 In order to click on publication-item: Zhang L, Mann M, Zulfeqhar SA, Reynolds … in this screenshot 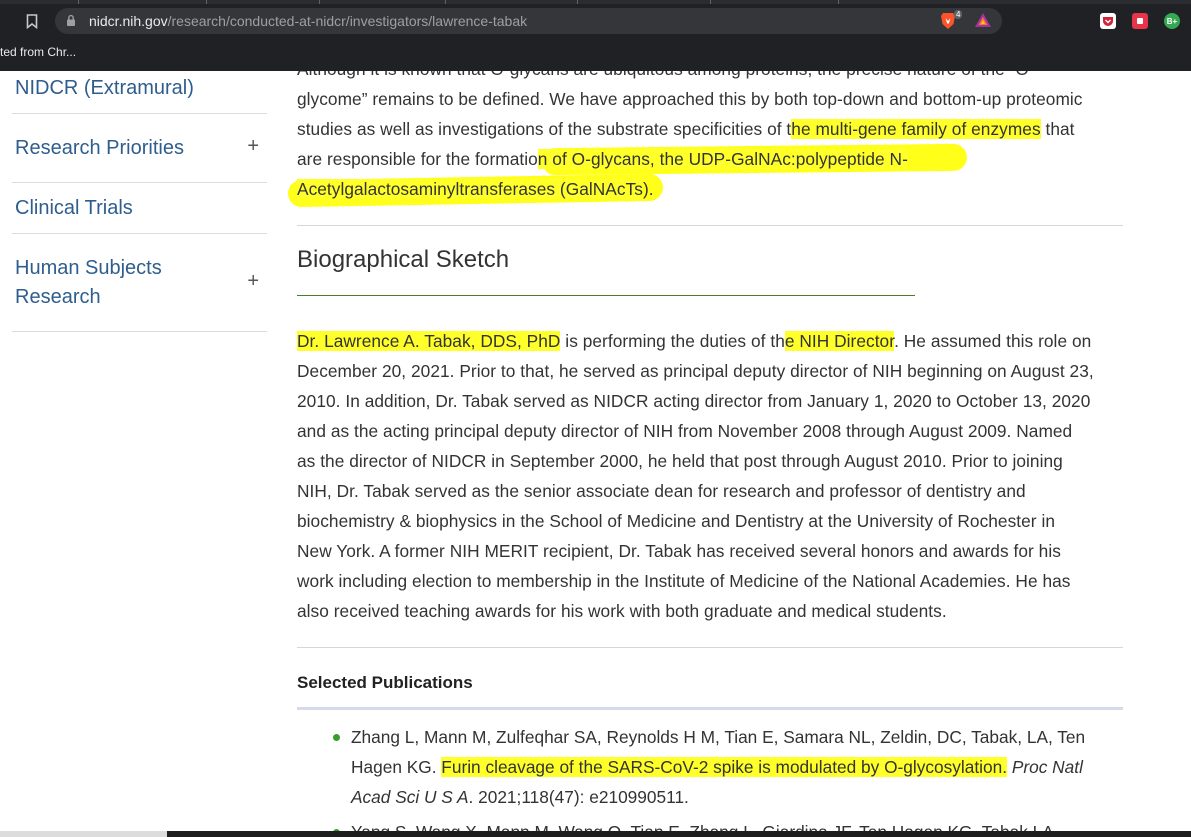, I will do `click(728, 767)`.